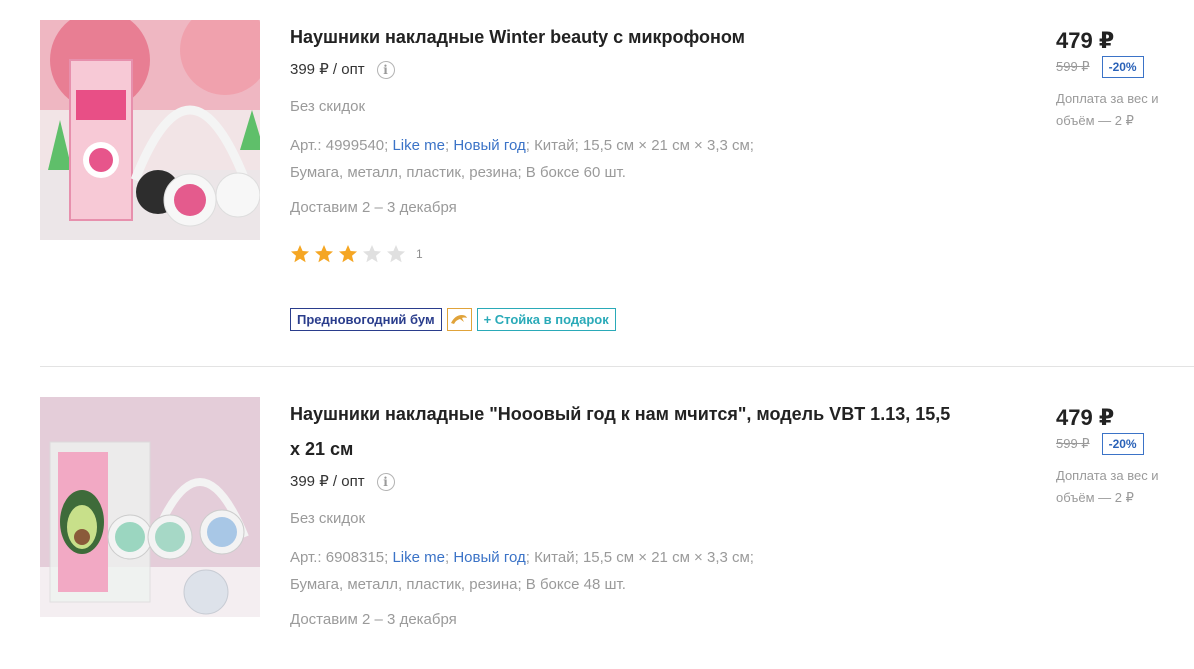 Image resolution: width=1194 pixels, height=669 pixels. What do you see at coordinates (366, 319) in the screenshot?
I see `promo-badge: Предновогодний бум` at bounding box center [366, 319].